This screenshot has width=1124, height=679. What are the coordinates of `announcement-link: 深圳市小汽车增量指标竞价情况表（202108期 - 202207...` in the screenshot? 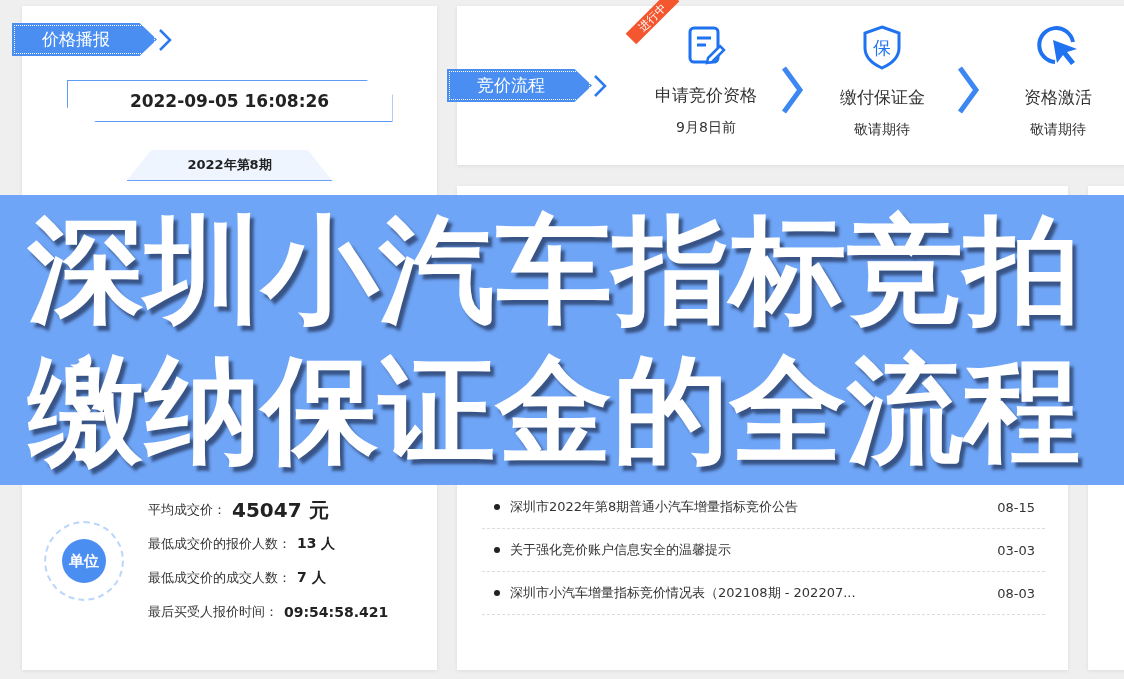 It's located at (754, 593).